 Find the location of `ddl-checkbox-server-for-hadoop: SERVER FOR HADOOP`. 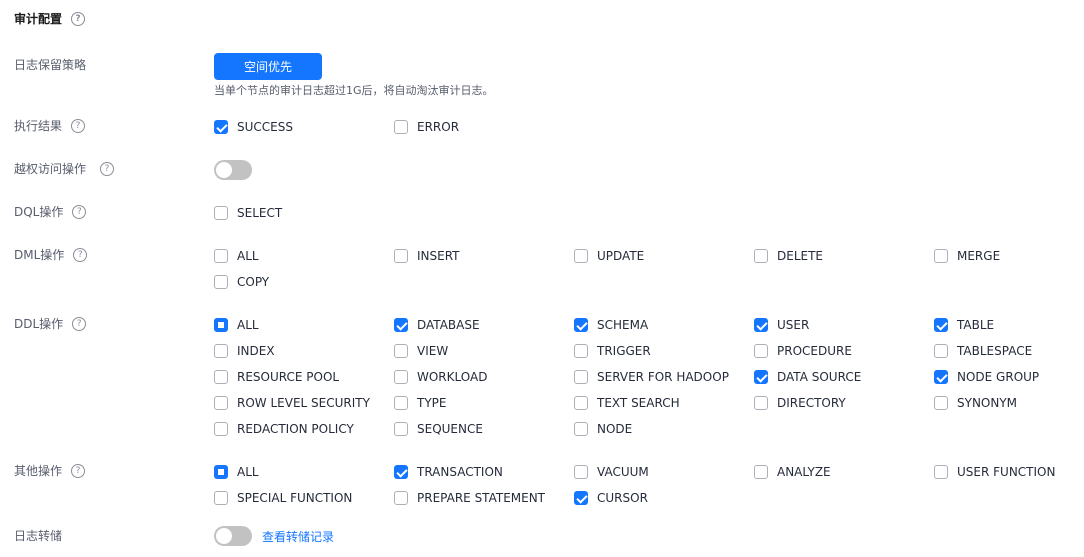

ddl-checkbox-server-for-hadoop: SERVER FOR HADOOP is located at coordinates (651, 377).